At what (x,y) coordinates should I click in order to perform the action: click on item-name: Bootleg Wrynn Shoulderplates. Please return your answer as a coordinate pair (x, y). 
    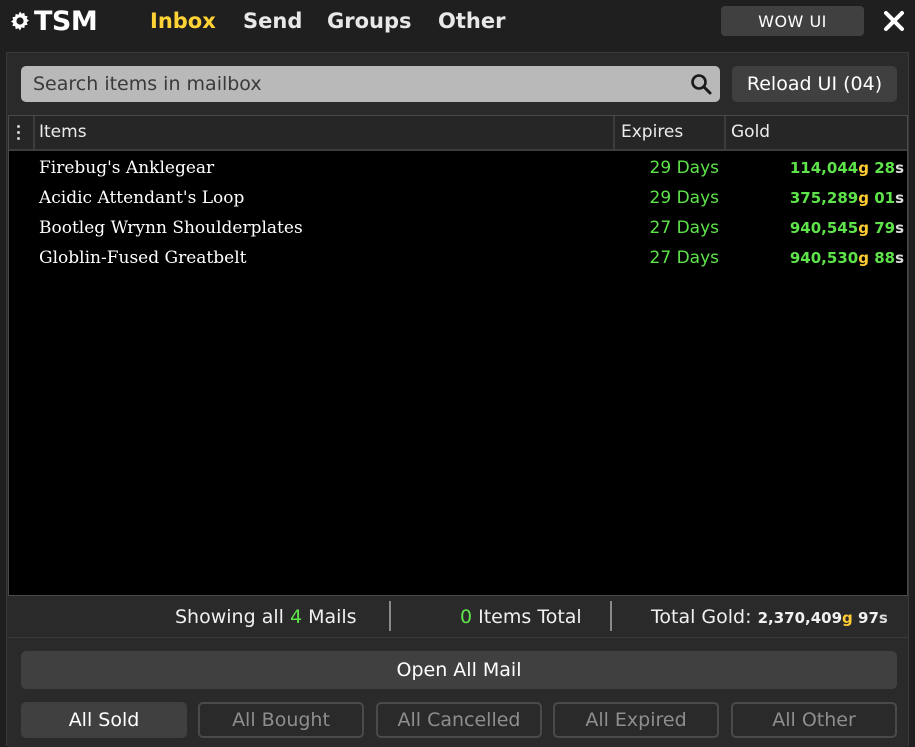
    Looking at the image, I should click on (171, 228).